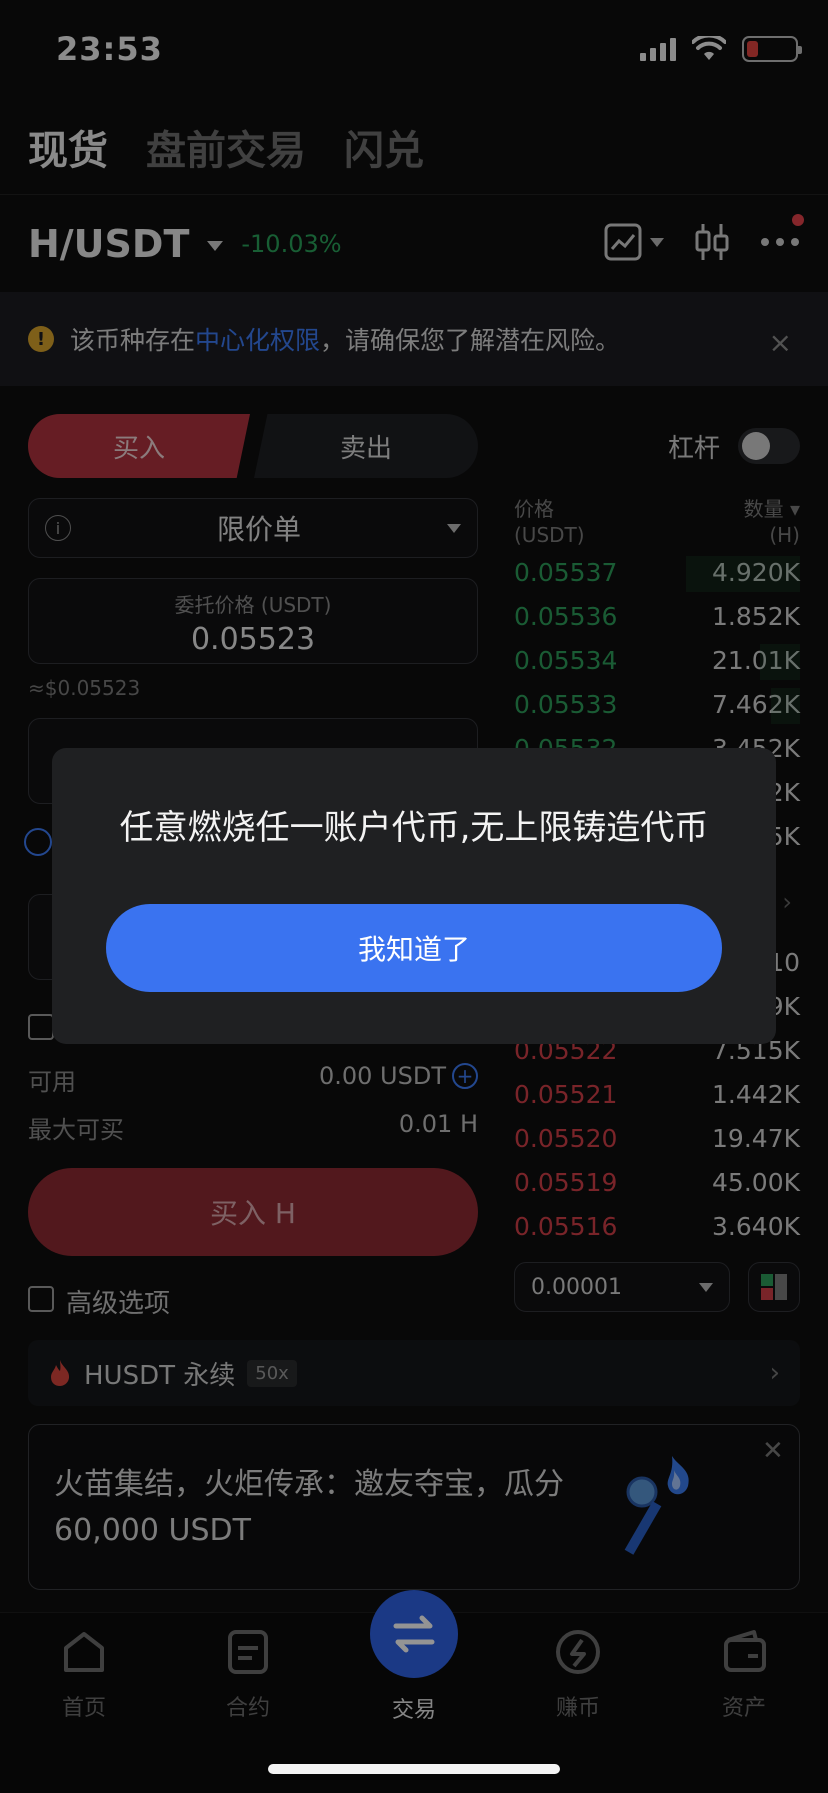 This screenshot has width=828, height=1793. What do you see at coordinates (414, 896) in the screenshot?
I see `risk-modal` at bounding box center [414, 896].